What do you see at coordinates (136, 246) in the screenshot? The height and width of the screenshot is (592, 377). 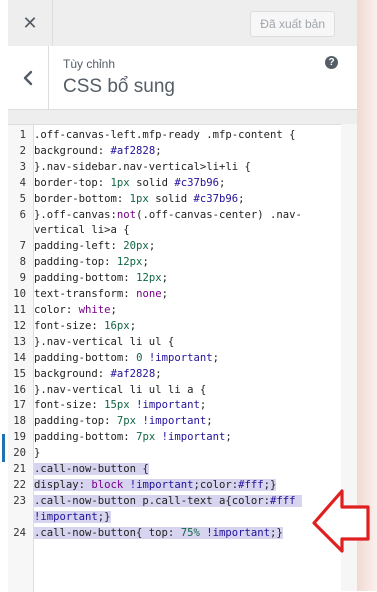 I see `code-token: 20px` at bounding box center [136, 246].